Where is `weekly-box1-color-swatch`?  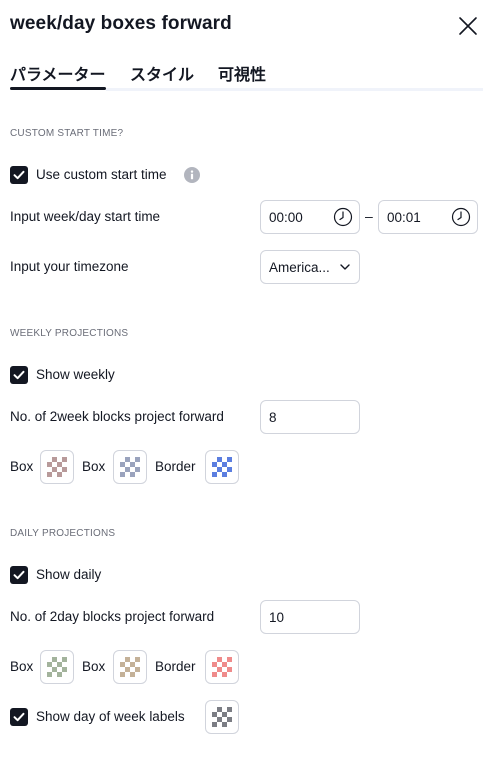 weekly-box1-color-swatch is located at coordinates (57, 467).